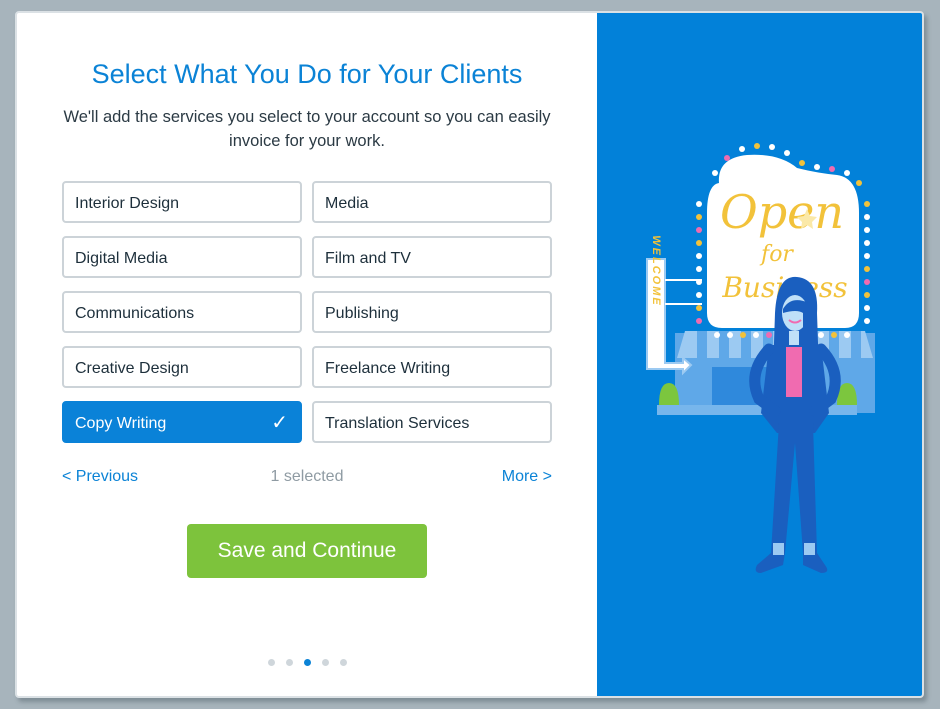  What do you see at coordinates (279, 423) in the screenshot?
I see `checkmark-icon: ✓` at bounding box center [279, 423].